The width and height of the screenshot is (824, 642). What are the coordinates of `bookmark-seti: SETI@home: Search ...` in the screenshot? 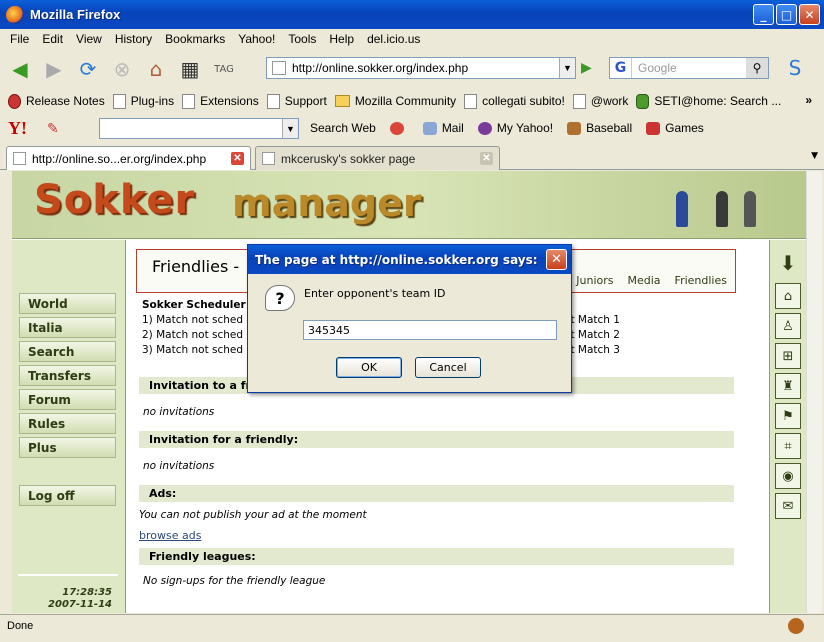 It's located at (708, 101).